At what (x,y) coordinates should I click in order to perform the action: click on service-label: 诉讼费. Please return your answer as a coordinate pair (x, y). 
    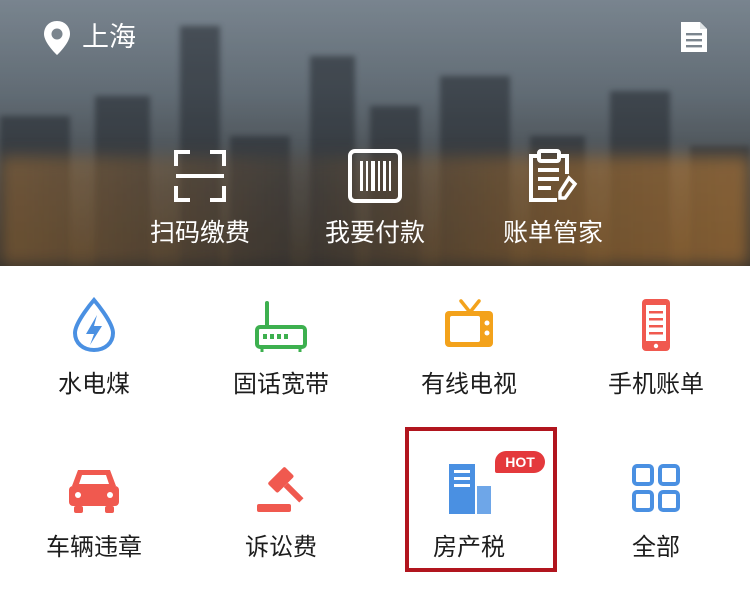
    Looking at the image, I should click on (281, 547).